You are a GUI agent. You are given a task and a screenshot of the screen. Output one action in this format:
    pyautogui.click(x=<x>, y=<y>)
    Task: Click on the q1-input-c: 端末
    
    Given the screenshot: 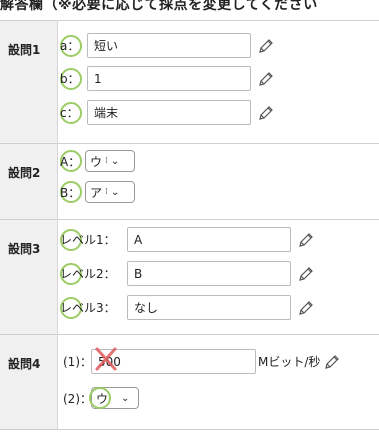 What is the action you would take?
    pyautogui.click(x=169, y=112)
    